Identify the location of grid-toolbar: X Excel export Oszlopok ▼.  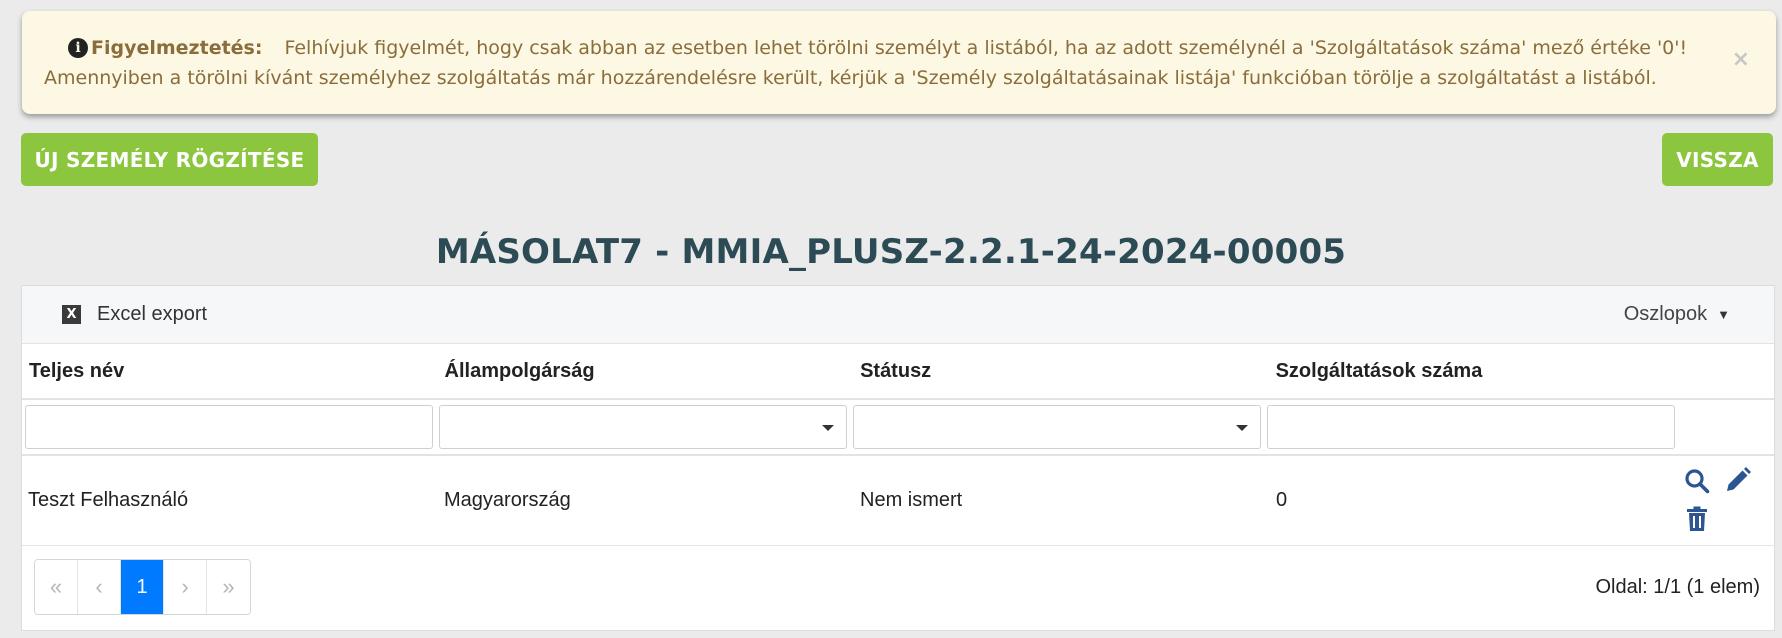
(898, 315).